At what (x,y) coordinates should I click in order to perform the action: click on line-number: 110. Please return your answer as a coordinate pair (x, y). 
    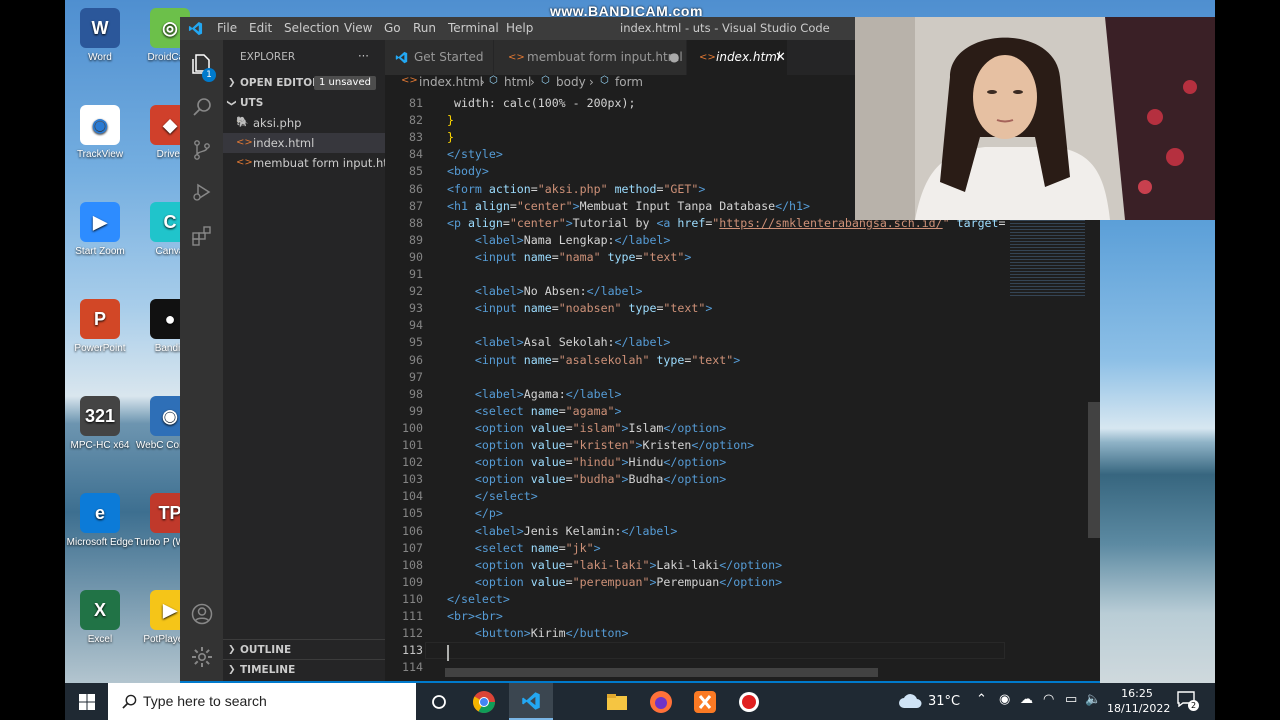
    Looking at the image, I should click on (412, 598).